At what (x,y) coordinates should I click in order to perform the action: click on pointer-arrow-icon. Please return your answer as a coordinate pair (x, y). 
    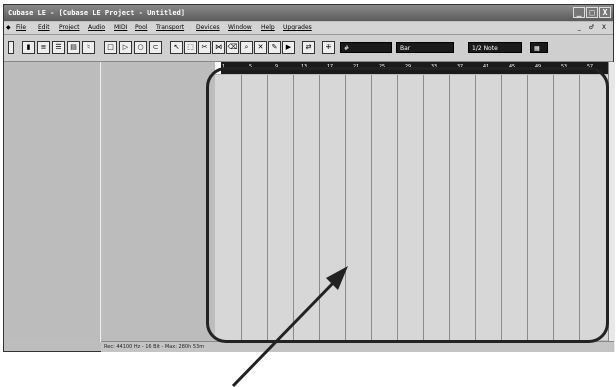
    Looking at the image, I should click on (289, 326).